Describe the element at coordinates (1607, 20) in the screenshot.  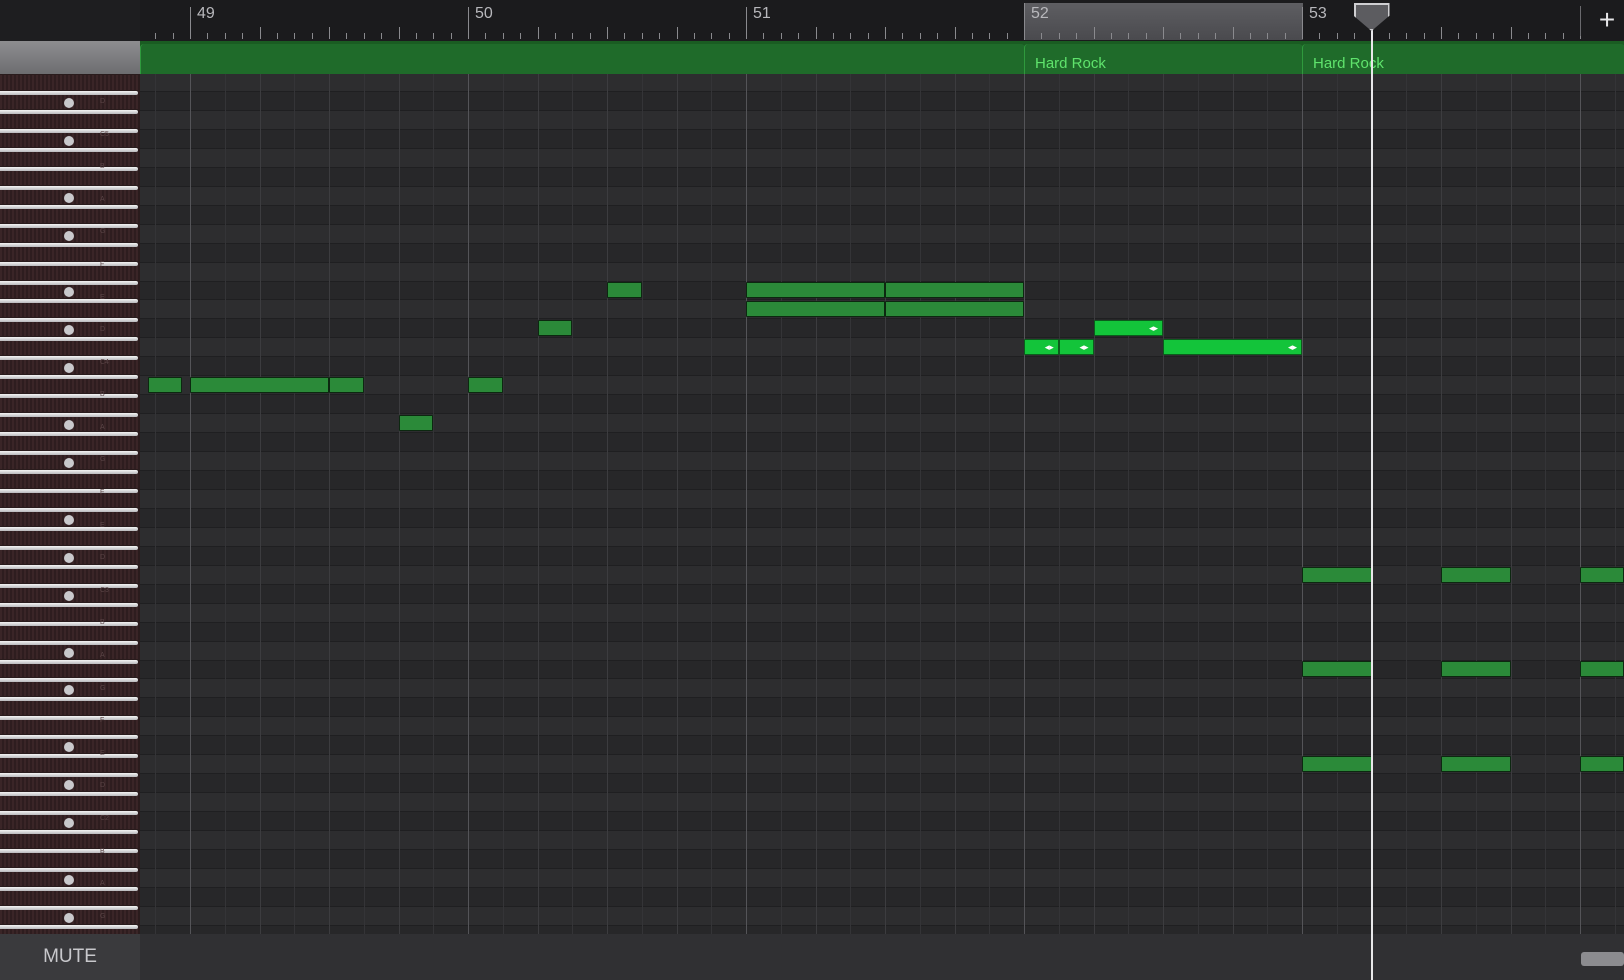
I see `add-icon: +` at that location.